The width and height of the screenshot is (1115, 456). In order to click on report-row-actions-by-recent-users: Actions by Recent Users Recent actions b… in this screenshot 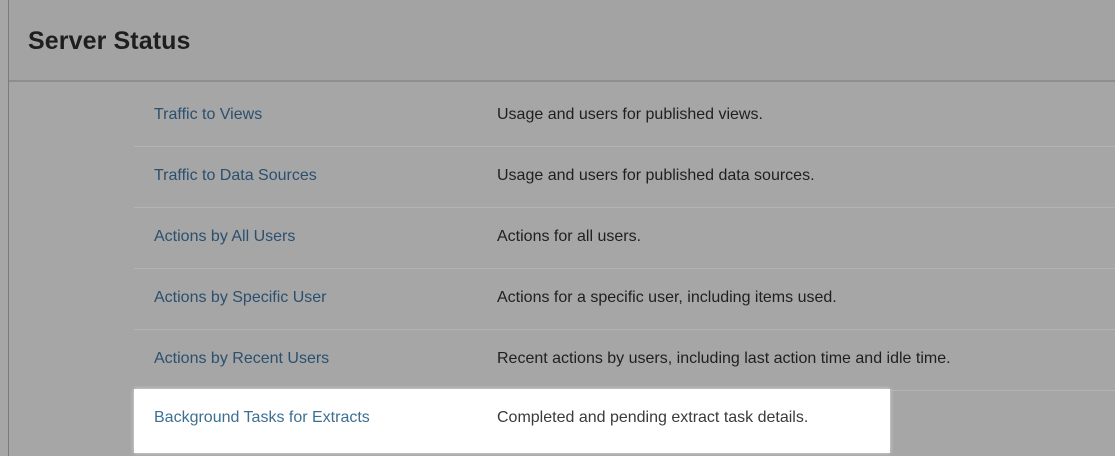, I will do `click(624, 360)`.